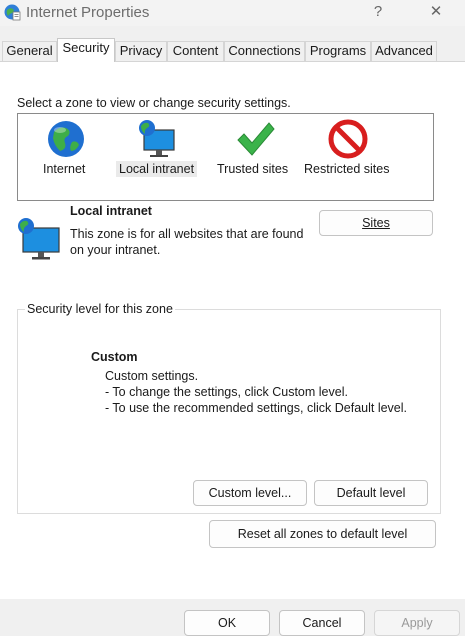 Image resolution: width=465 pixels, height=636 pixels. I want to click on help-button: ?, so click(378, 12).